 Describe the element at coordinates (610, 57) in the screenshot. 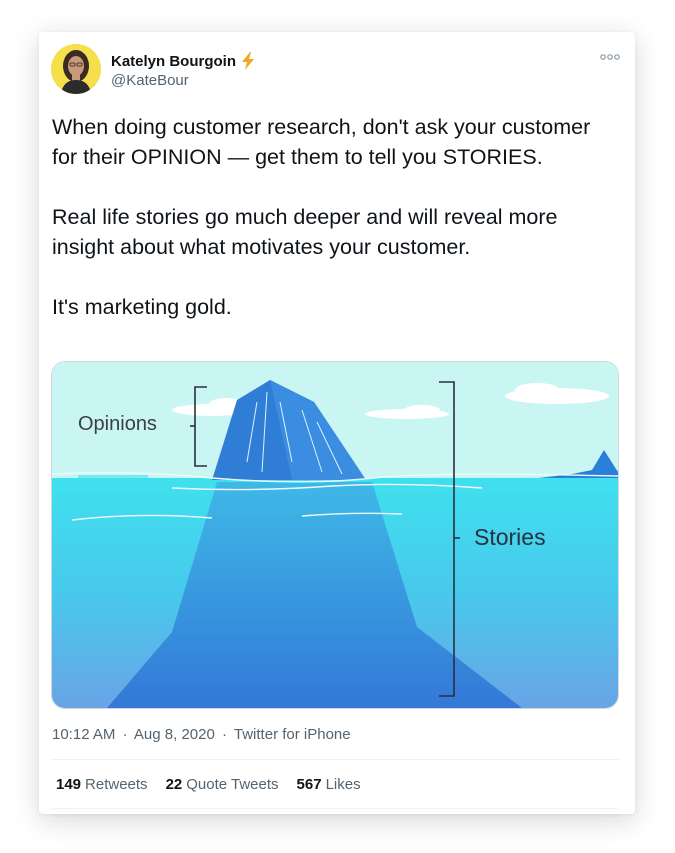

I see `more-options-icon` at that location.